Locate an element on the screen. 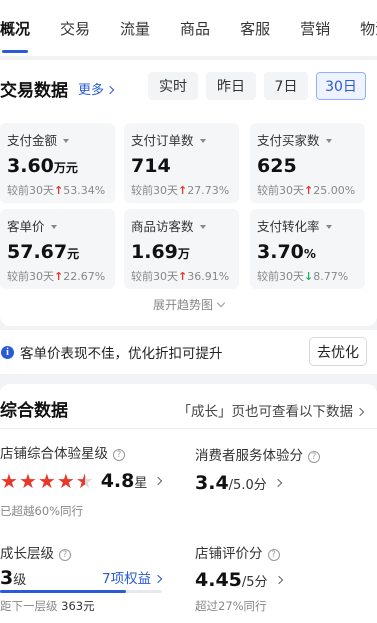  metric-value: 714 is located at coordinates (151, 166).